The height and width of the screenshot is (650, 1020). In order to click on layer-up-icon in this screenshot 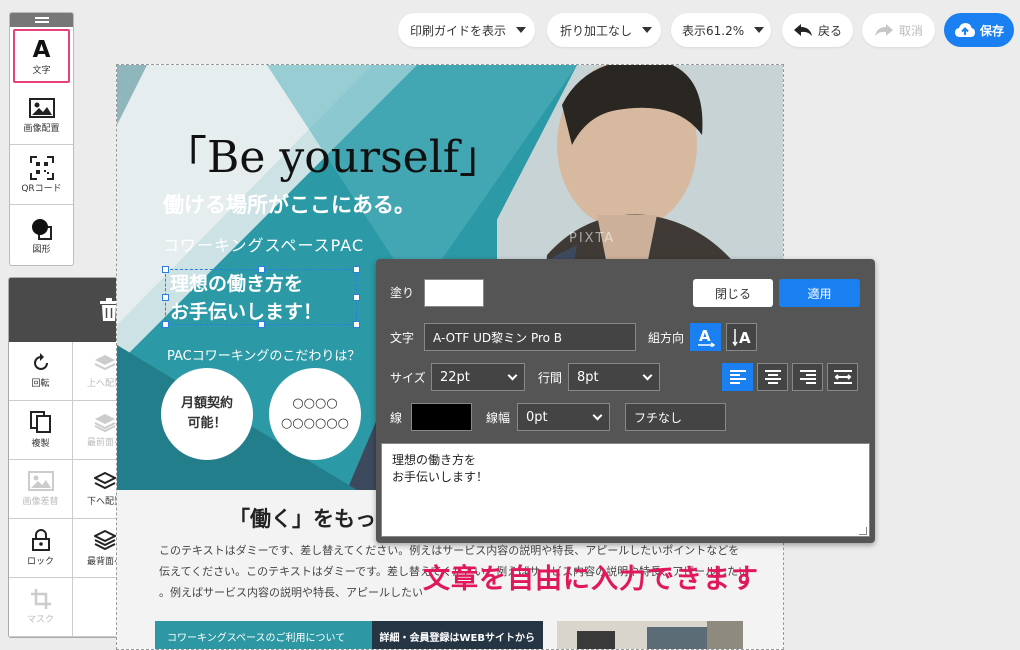, I will do `click(105, 363)`.